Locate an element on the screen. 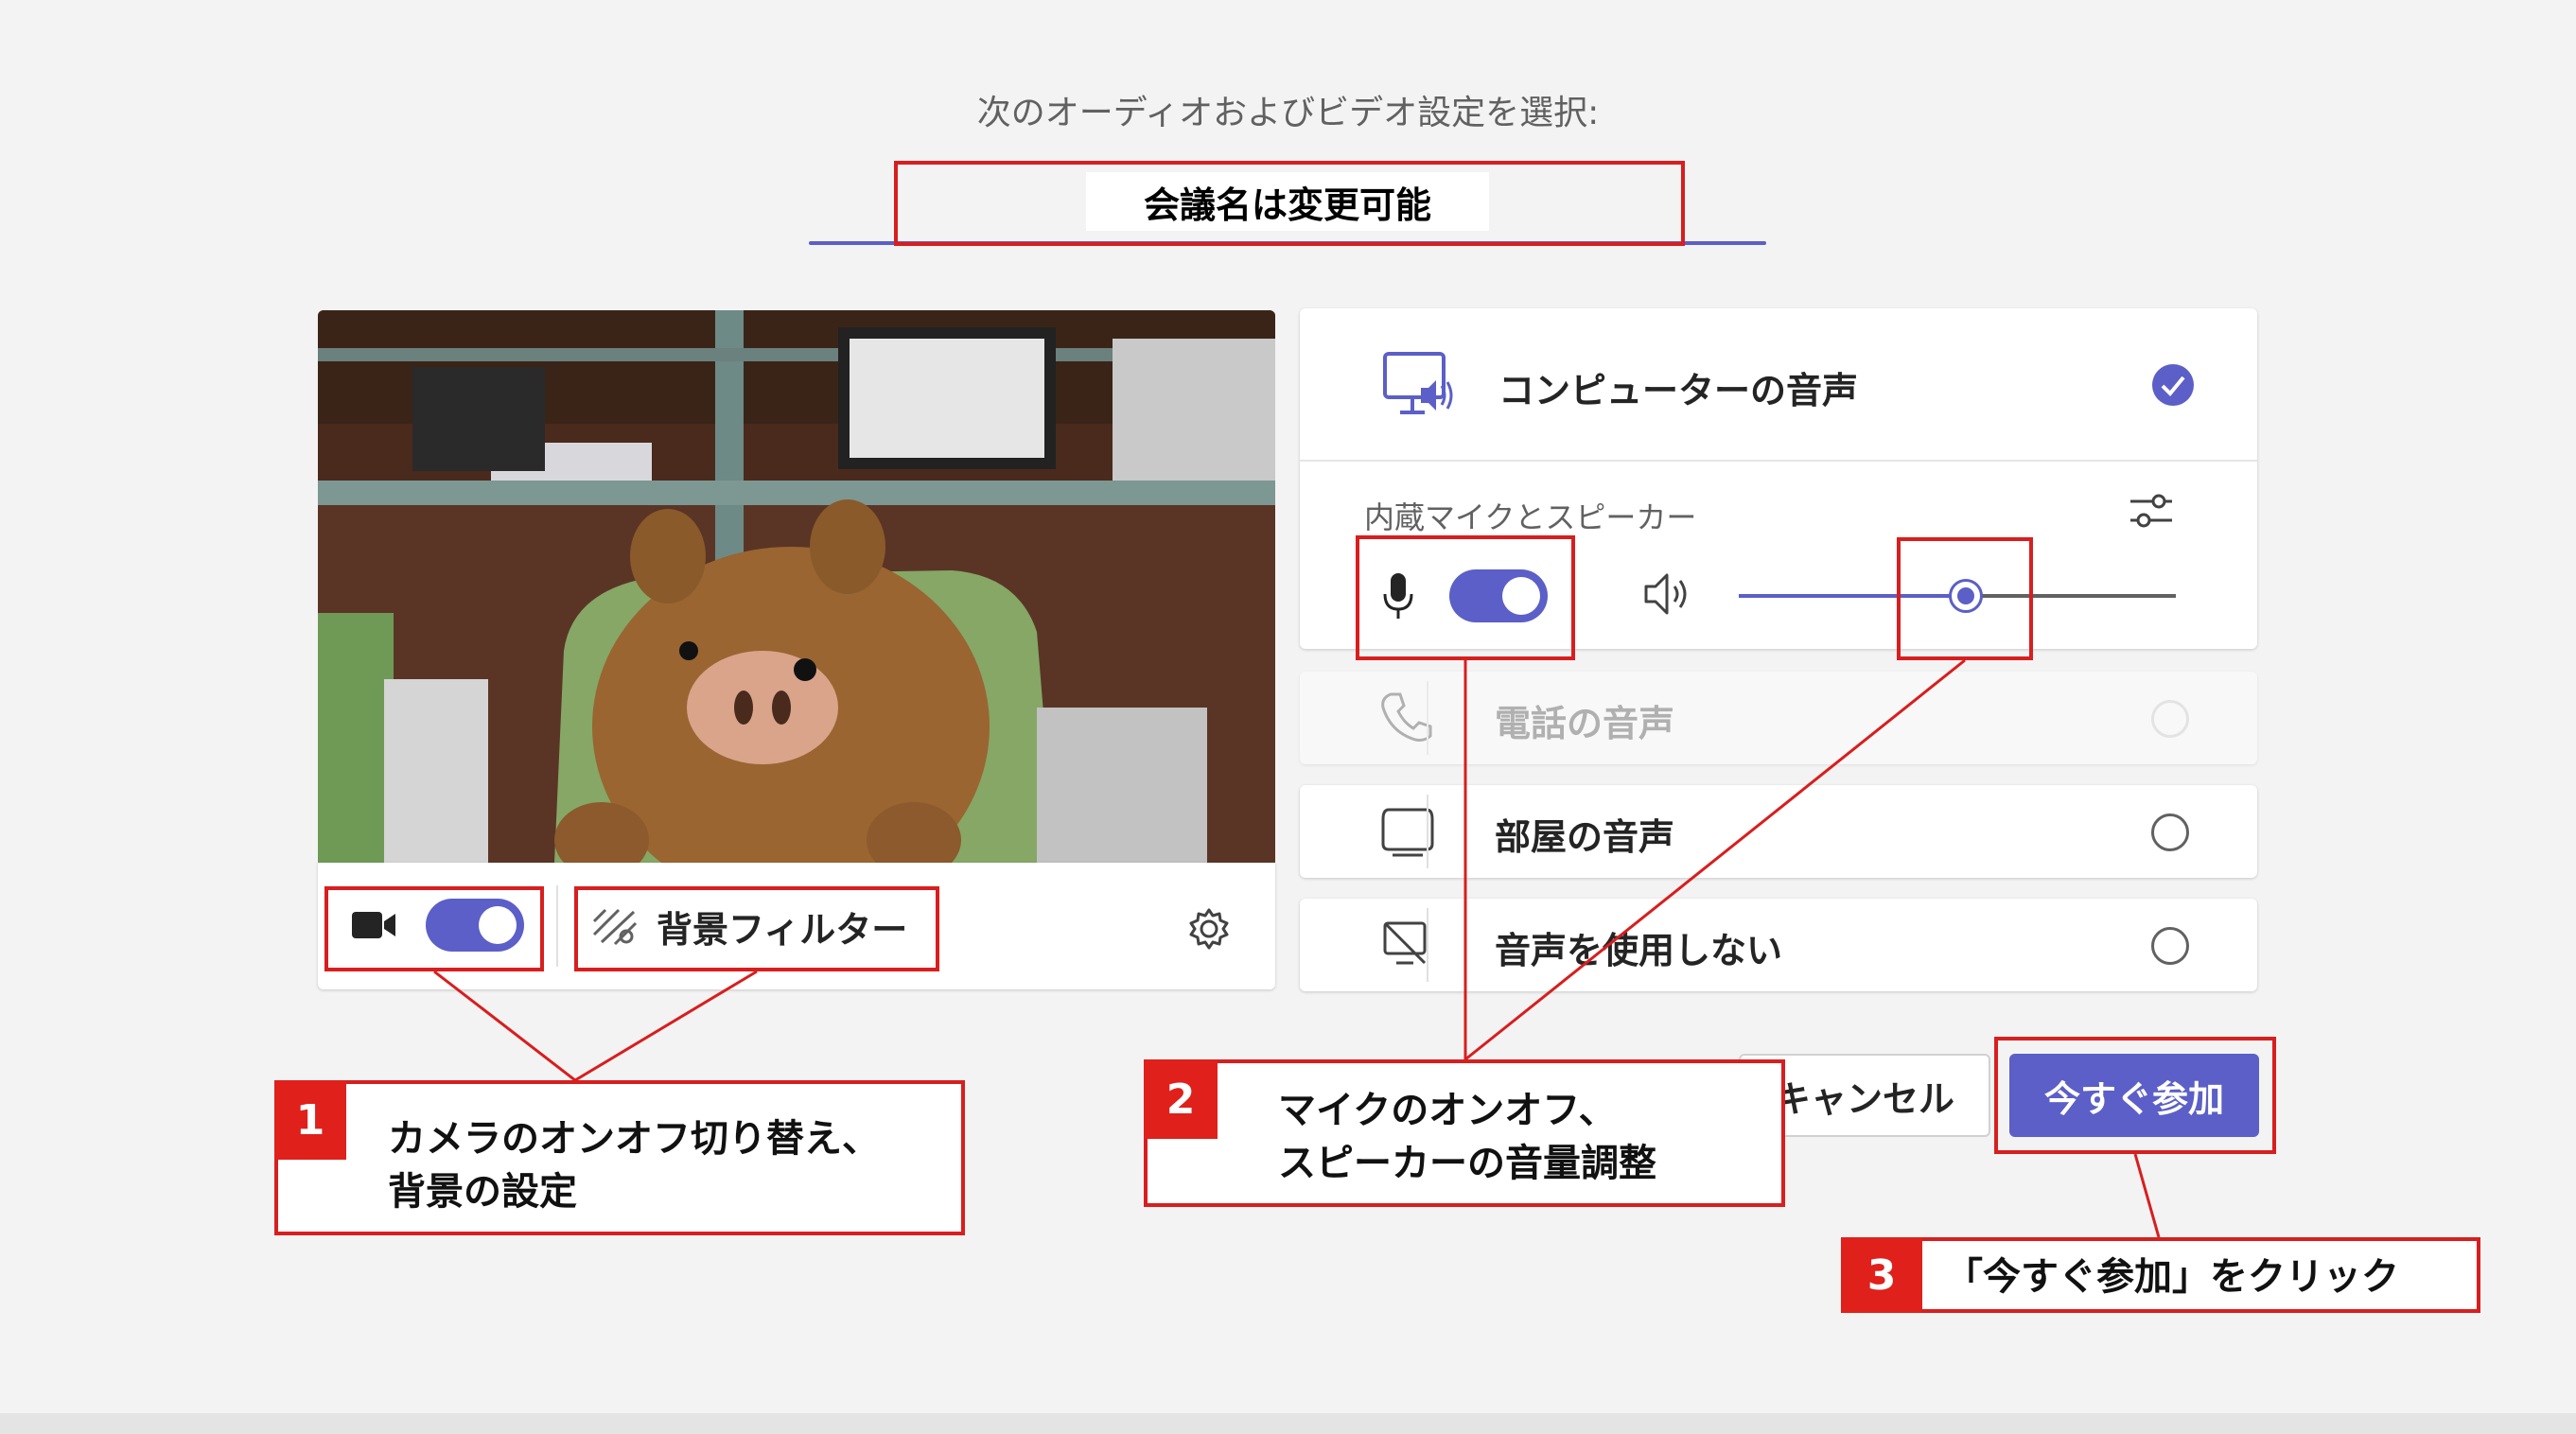 This screenshot has width=2576, height=1434. callout-text-line2: 背景の設定 is located at coordinates (483, 1192).